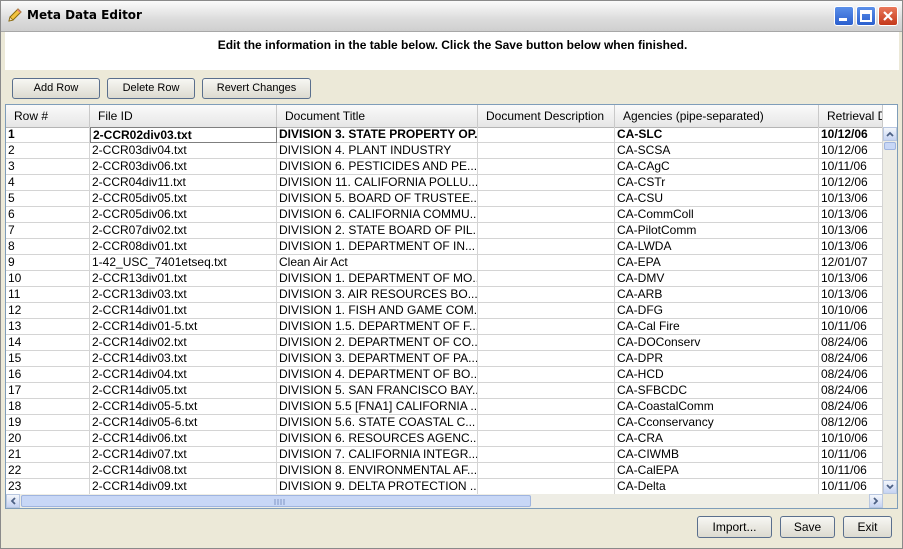  I want to click on table-cell-row-number: 17, so click(48, 391).